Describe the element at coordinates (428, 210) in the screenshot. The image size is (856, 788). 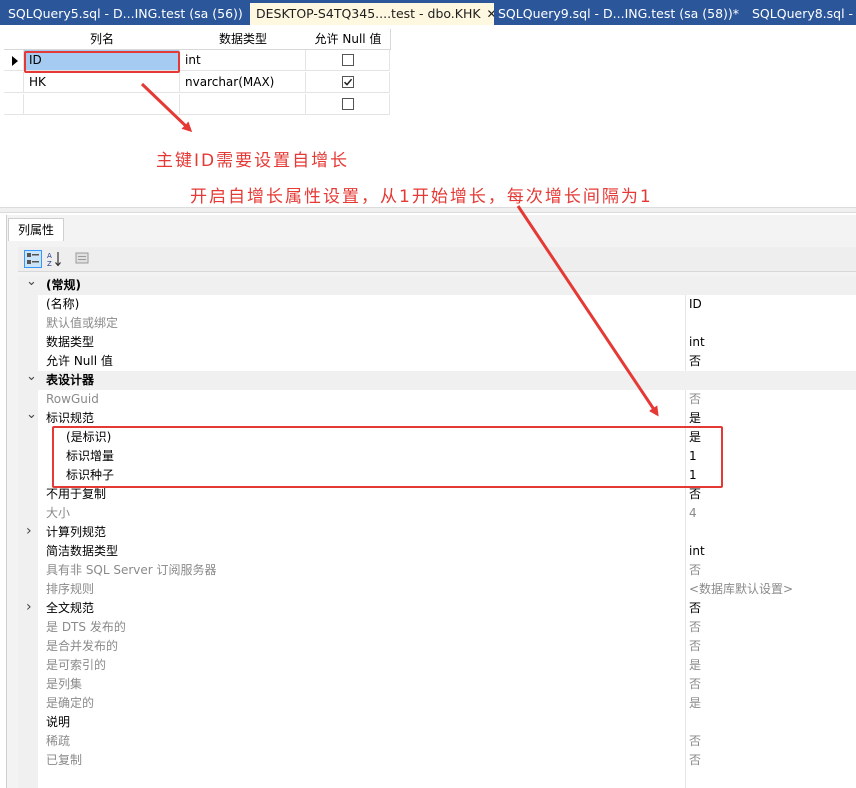
I see `pane-splitter` at that location.